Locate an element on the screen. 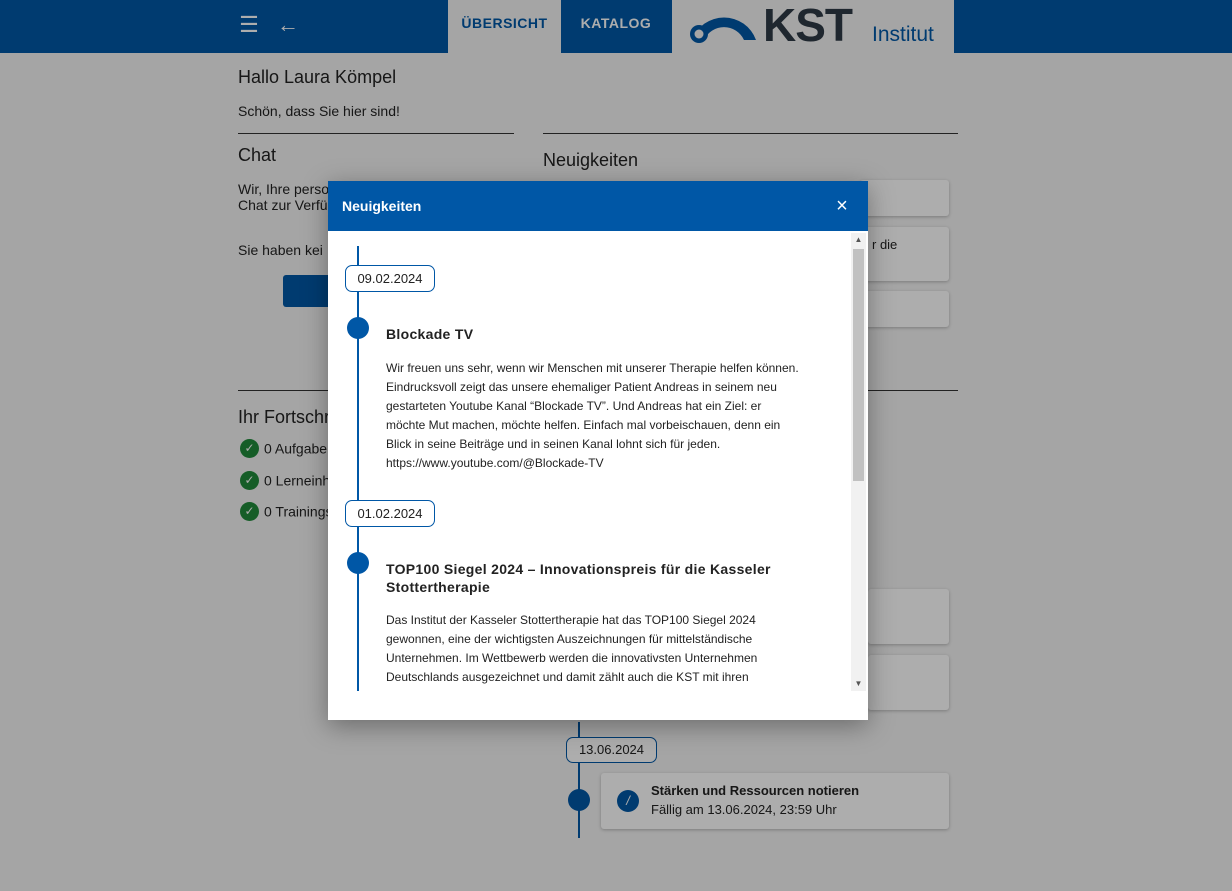 Image resolution: width=1232 pixels, height=891 pixels. dialog-header: Neuigkeiten × is located at coordinates (598, 206).